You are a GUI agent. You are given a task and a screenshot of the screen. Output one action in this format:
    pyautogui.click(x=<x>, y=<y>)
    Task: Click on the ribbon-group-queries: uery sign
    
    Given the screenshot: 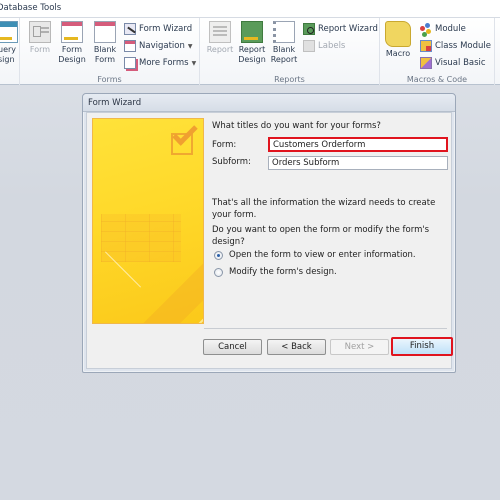 What is the action you would take?
    pyautogui.click(x=10, y=51)
    